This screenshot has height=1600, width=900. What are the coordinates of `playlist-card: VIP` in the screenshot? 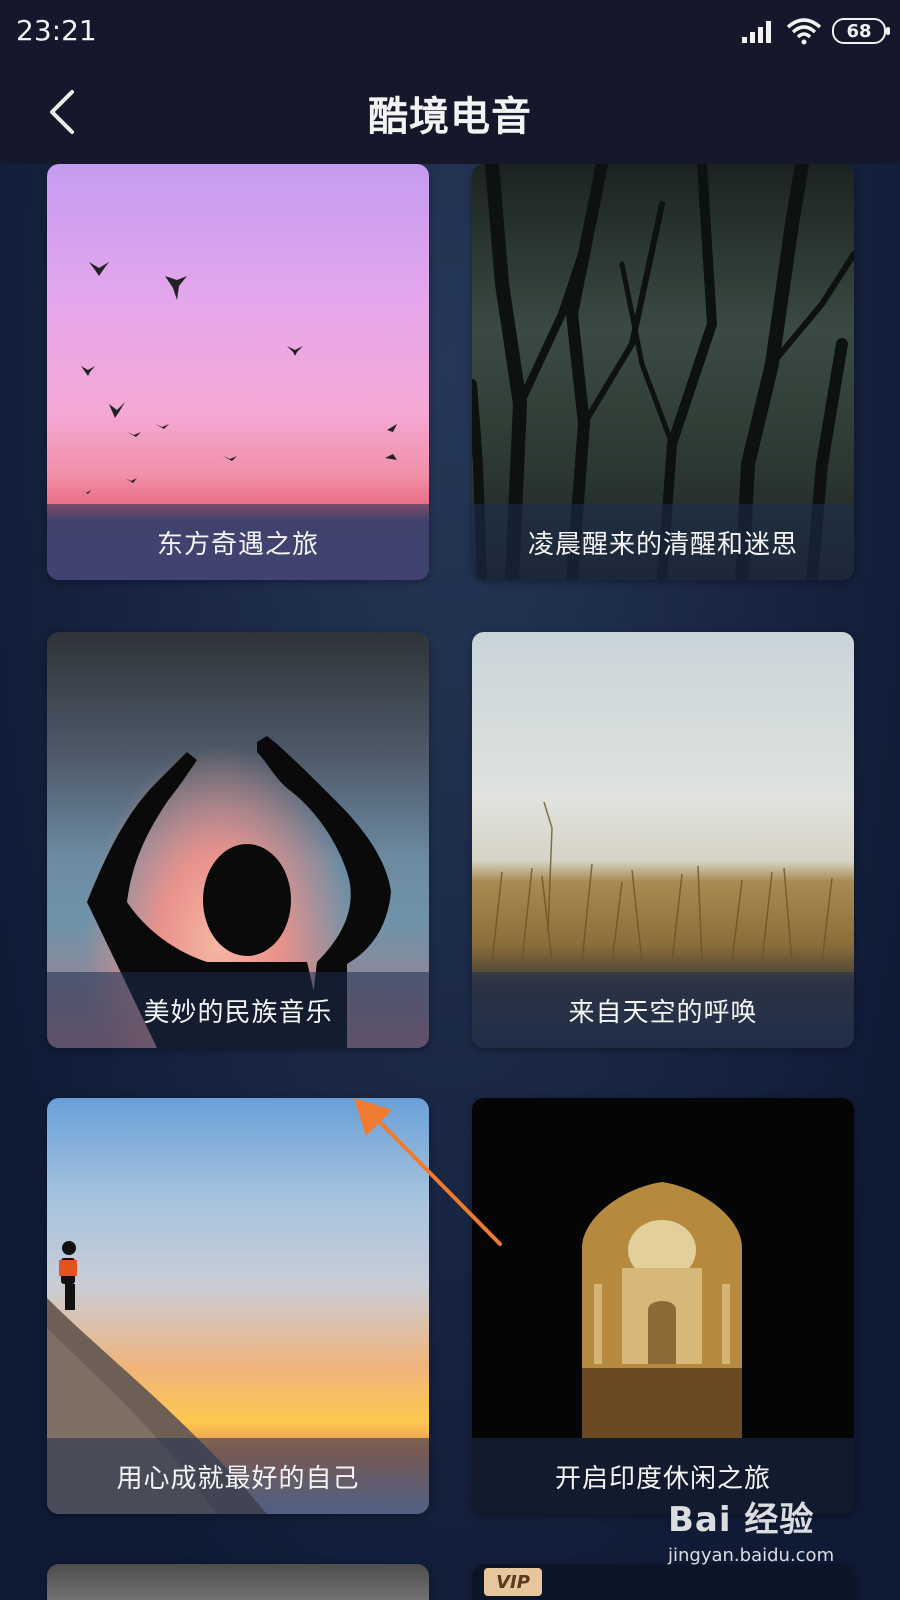 It's located at (663, 1582).